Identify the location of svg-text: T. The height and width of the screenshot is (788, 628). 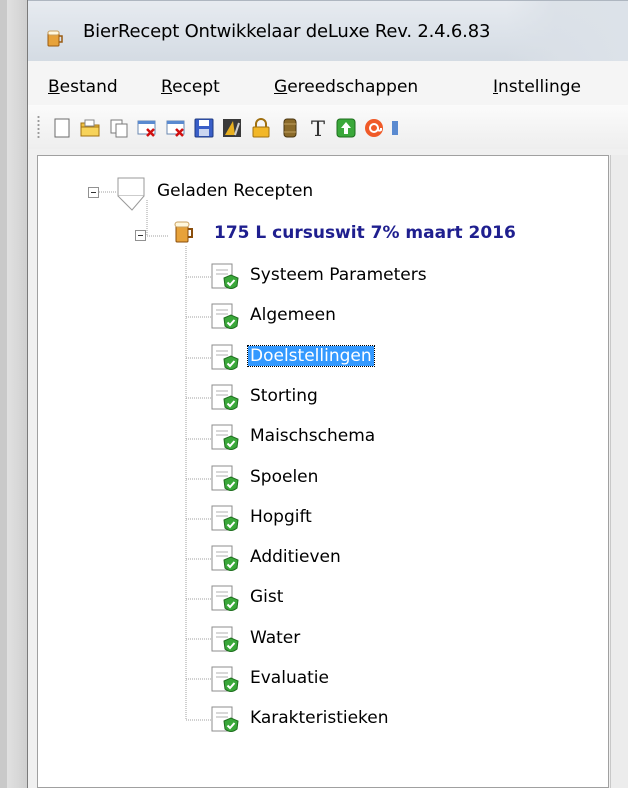
(318, 128).